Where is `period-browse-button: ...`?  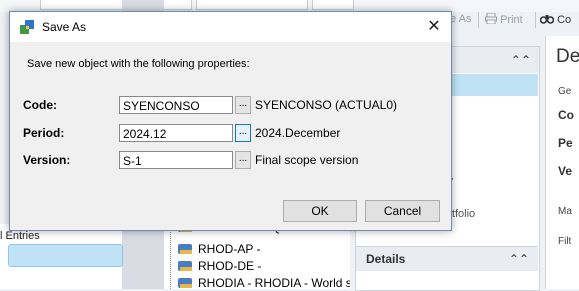 period-browse-button: ... is located at coordinates (243, 133).